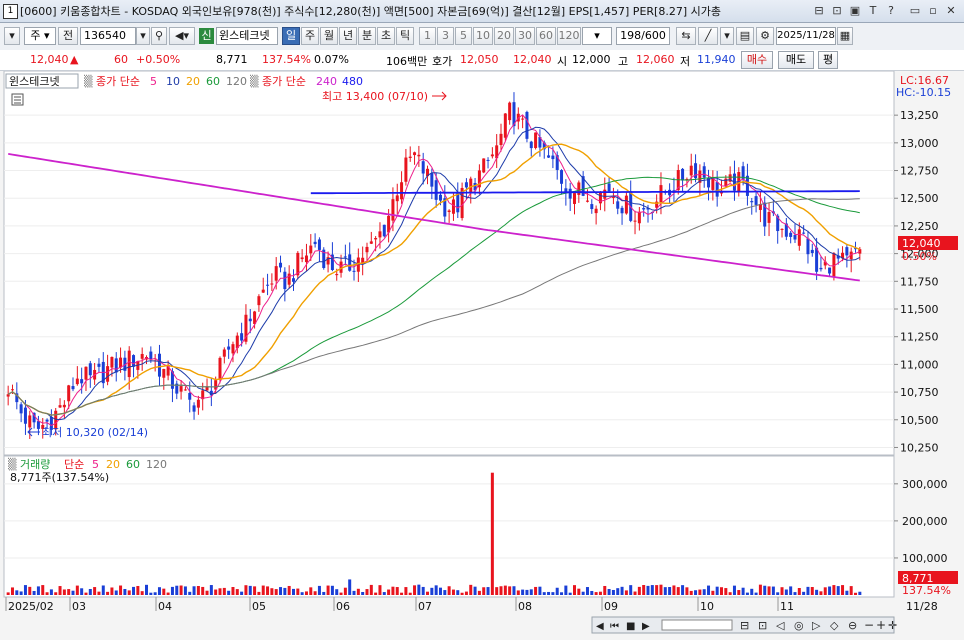 This screenshot has height=640, width=964. What do you see at coordinates (951, 11) in the screenshot?
I see `close-button: ✕` at bounding box center [951, 11].